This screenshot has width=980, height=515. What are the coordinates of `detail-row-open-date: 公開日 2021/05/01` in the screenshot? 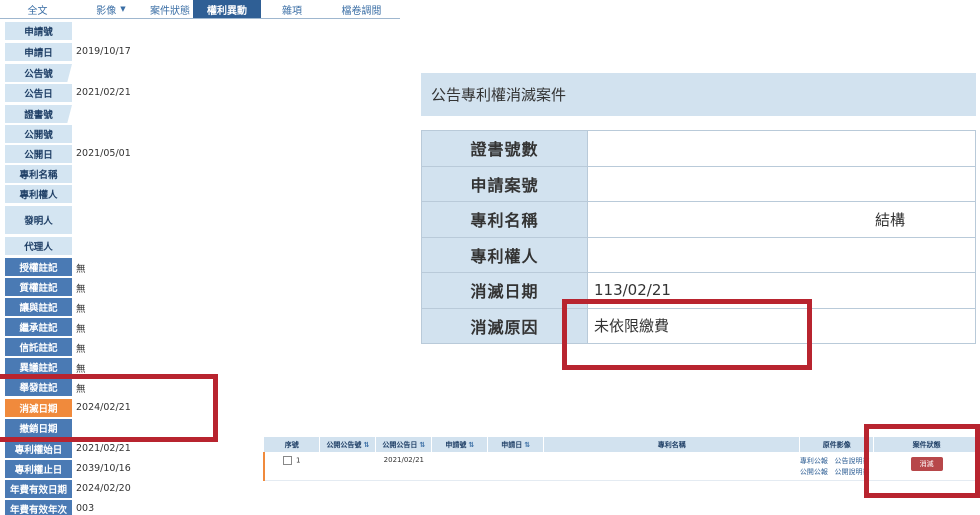 It's located at (200, 154).